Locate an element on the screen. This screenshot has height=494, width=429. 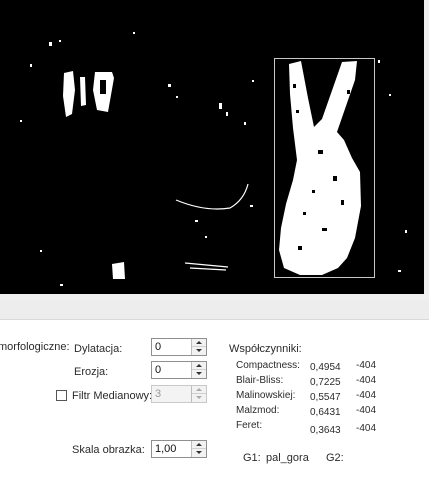
dilation-label: Dylatacja: is located at coordinates (98, 349).